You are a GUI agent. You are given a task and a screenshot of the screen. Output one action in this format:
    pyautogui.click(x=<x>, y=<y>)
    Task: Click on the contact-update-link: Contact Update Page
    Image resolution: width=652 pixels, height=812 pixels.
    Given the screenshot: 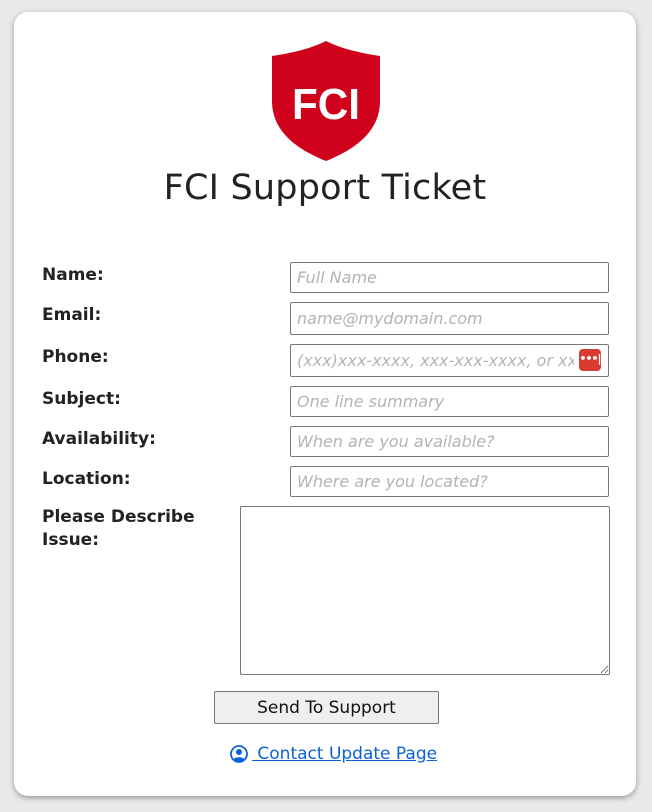 What is the action you would take?
    pyautogui.click(x=333, y=754)
    